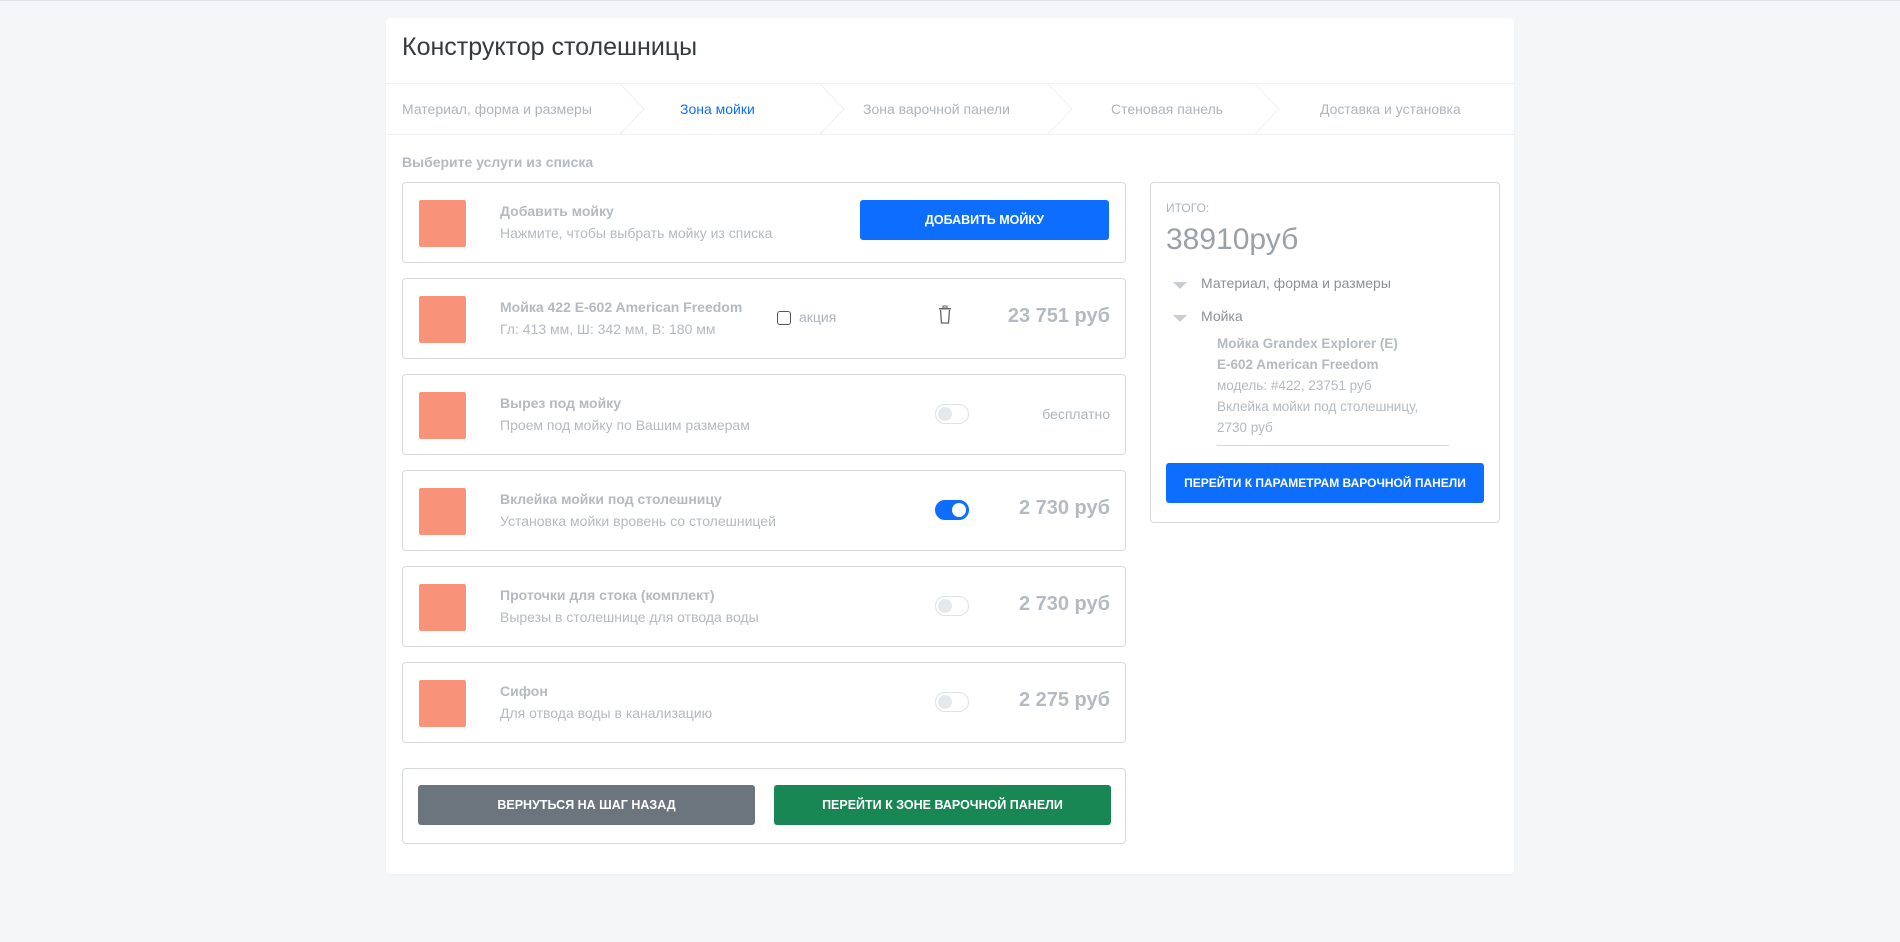  I want to click on detail-sink-name: Мойка Grandex Explorer (E), so click(1307, 343).